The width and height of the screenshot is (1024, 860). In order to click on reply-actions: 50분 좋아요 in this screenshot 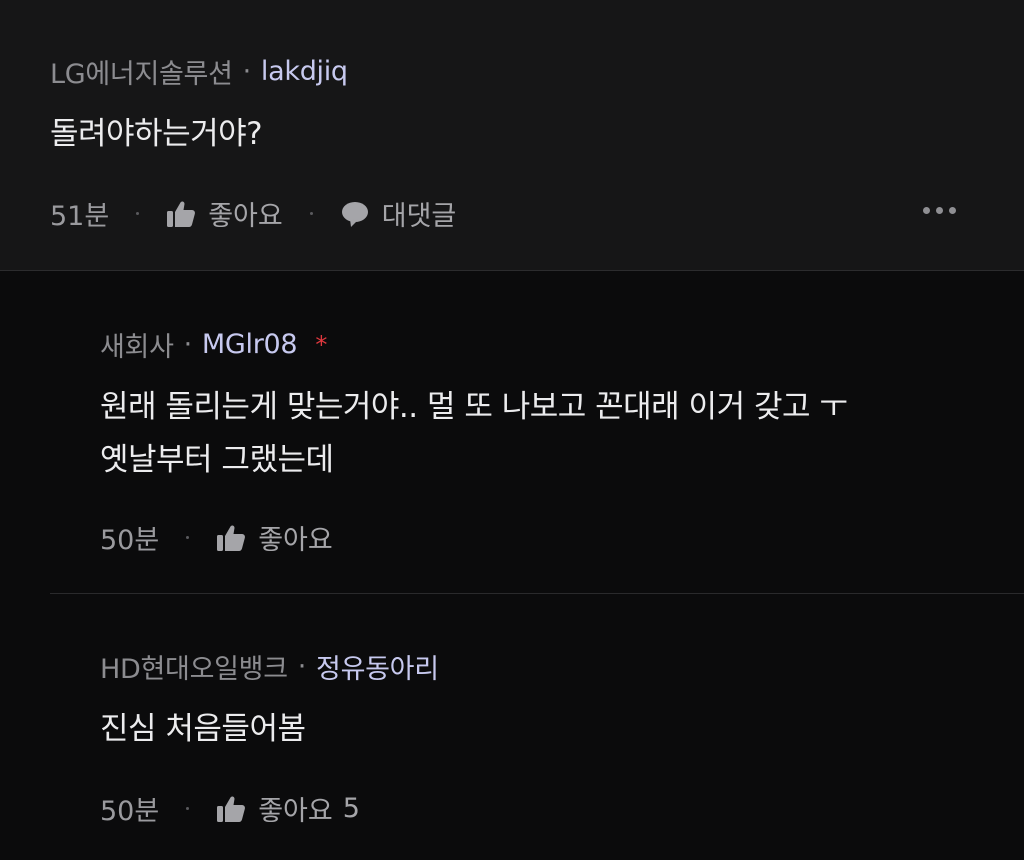, I will do `click(216, 537)`.